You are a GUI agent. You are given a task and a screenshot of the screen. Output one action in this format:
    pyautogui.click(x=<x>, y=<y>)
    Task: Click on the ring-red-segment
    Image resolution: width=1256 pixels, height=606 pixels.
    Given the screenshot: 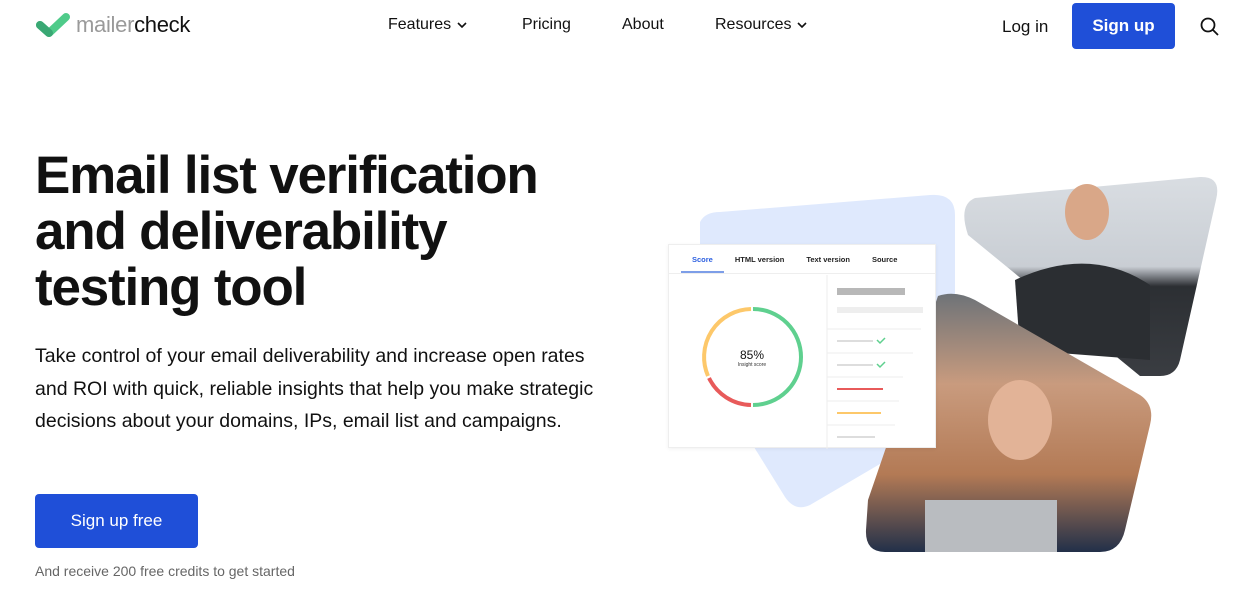 What is the action you would take?
    pyautogui.click(x=729, y=392)
    